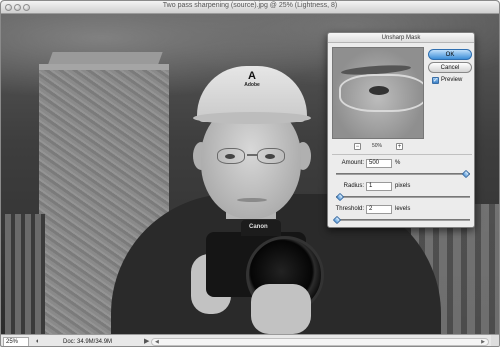  I want to click on divider, so click(402, 154).